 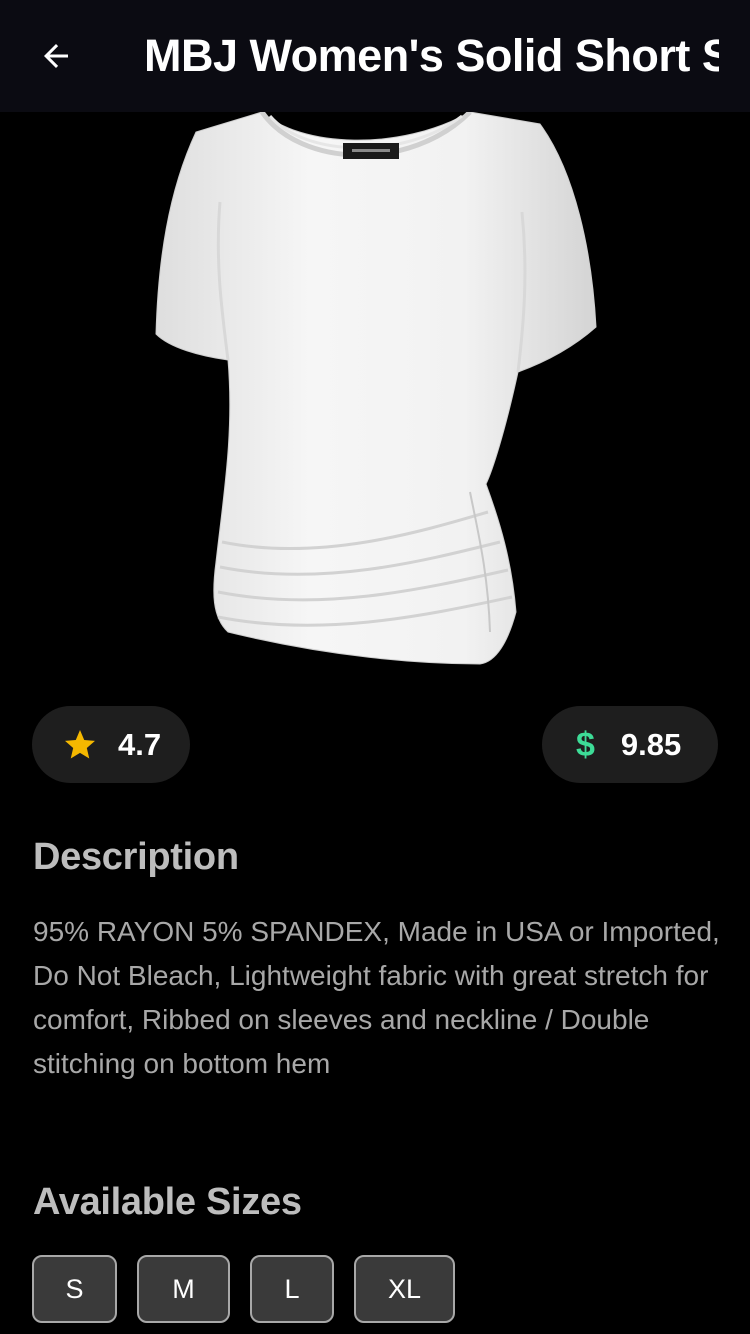 What do you see at coordinates (136, 857) in the screenshot?
I see `description-heading: Description` at bounding box center [136, 857].